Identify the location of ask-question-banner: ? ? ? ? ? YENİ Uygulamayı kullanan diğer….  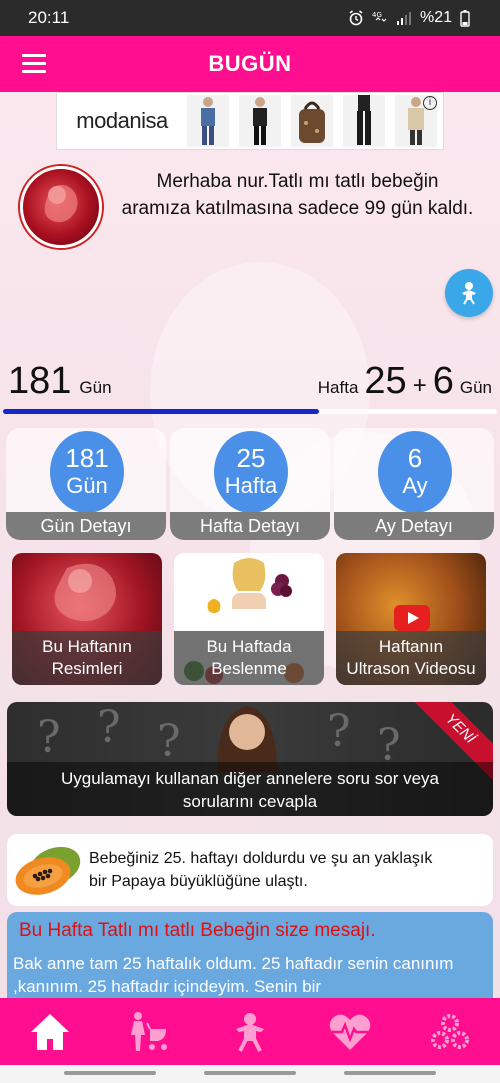
(250, 759).